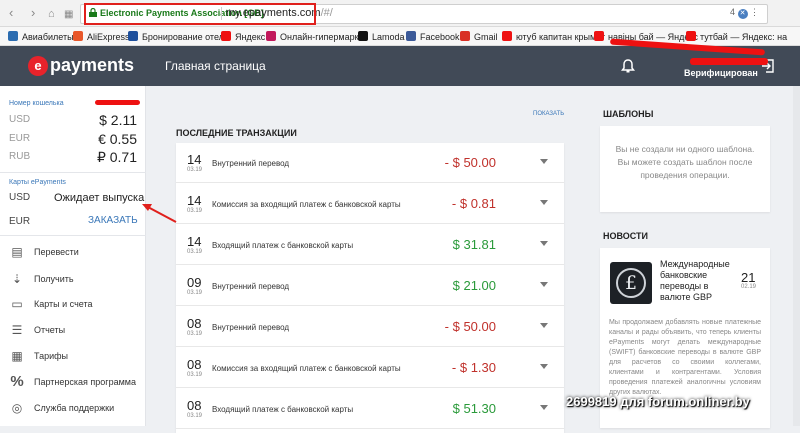  What do you see at coordinates (68, 15) in the screenshot?
I see `apps-grid-icon: ▦` at bounding box center [68, 15].